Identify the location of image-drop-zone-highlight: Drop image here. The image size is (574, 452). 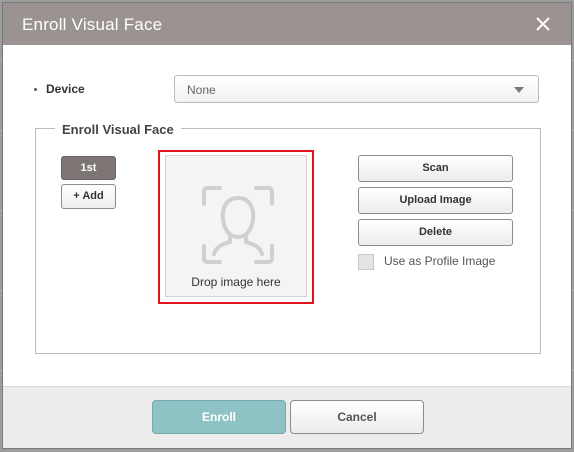
(236, 227).